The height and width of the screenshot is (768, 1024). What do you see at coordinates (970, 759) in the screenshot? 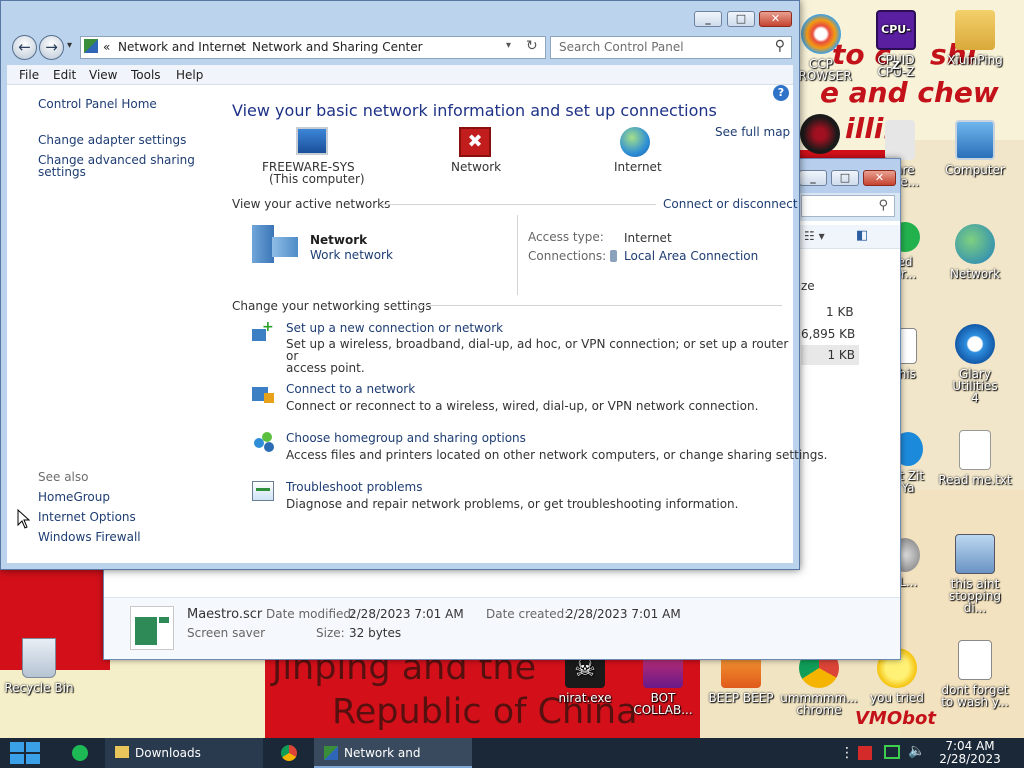
I see `clock-date: 2/28/2023` at bounding box center [970, 759].